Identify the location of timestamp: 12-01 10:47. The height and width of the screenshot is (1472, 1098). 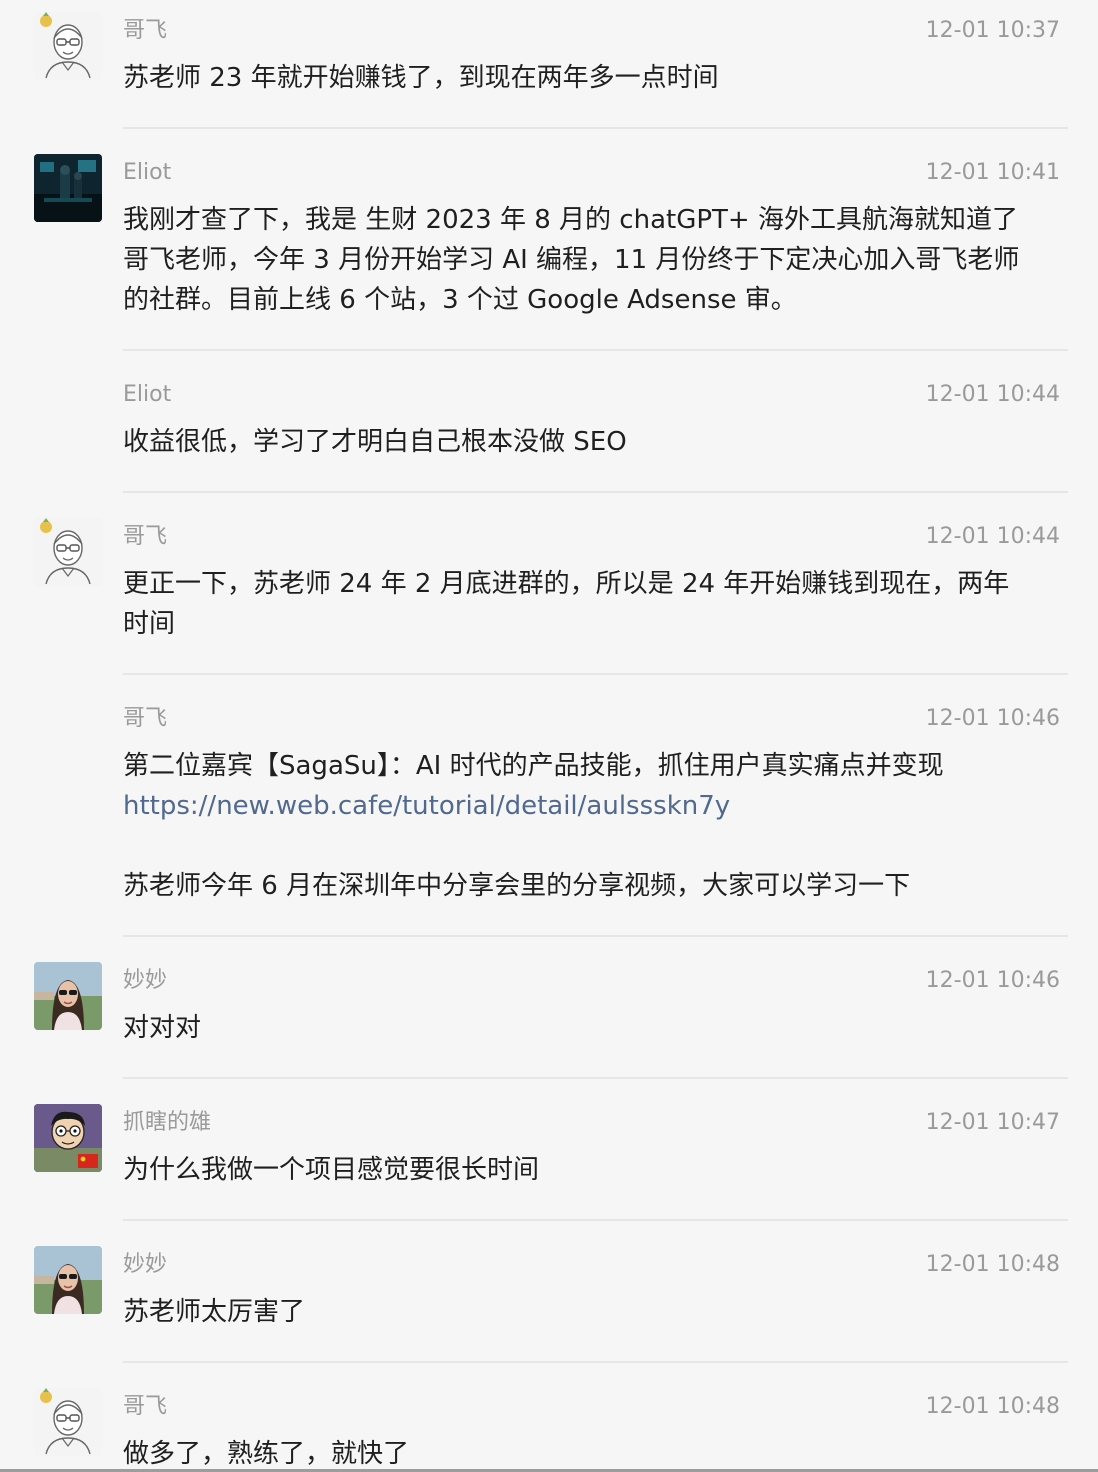
(992, 1122).